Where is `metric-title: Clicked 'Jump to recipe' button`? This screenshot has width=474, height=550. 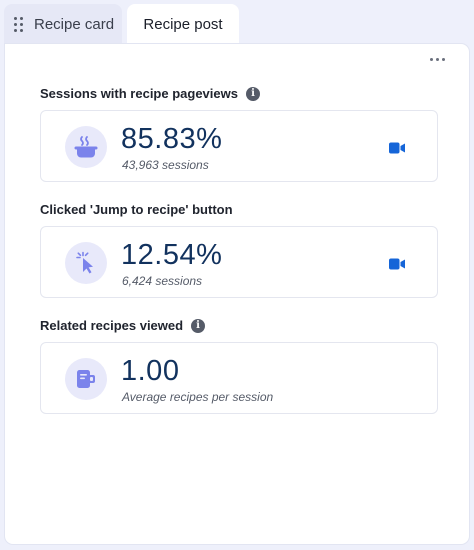 metric-title: Clicked 'Jump to recipe' button is located at coordinates (136, 209).